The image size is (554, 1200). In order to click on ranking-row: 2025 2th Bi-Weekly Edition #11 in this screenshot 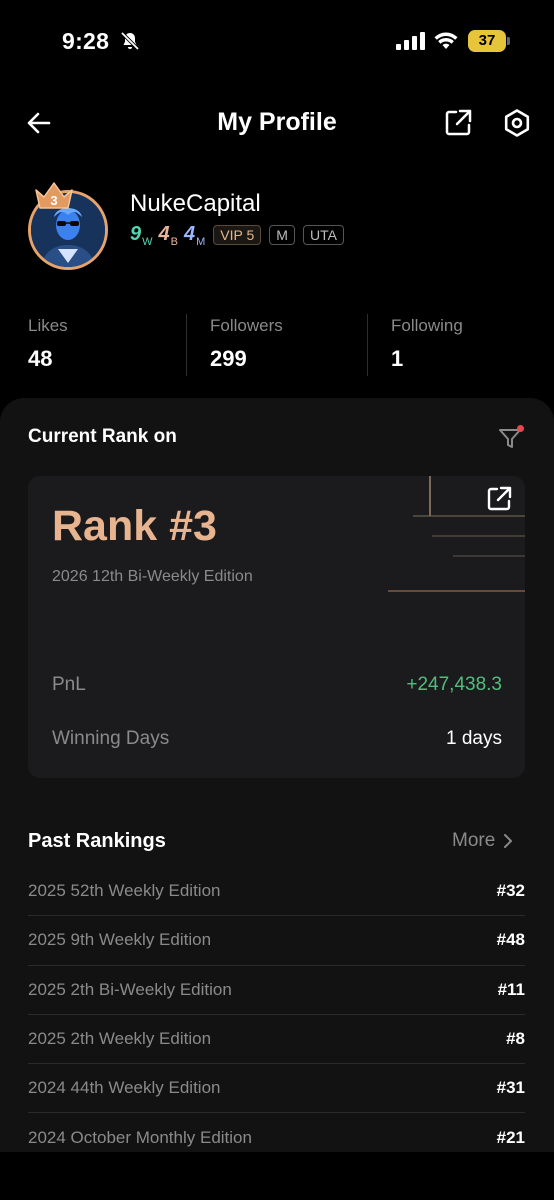, I will do `click(276, 990)`.